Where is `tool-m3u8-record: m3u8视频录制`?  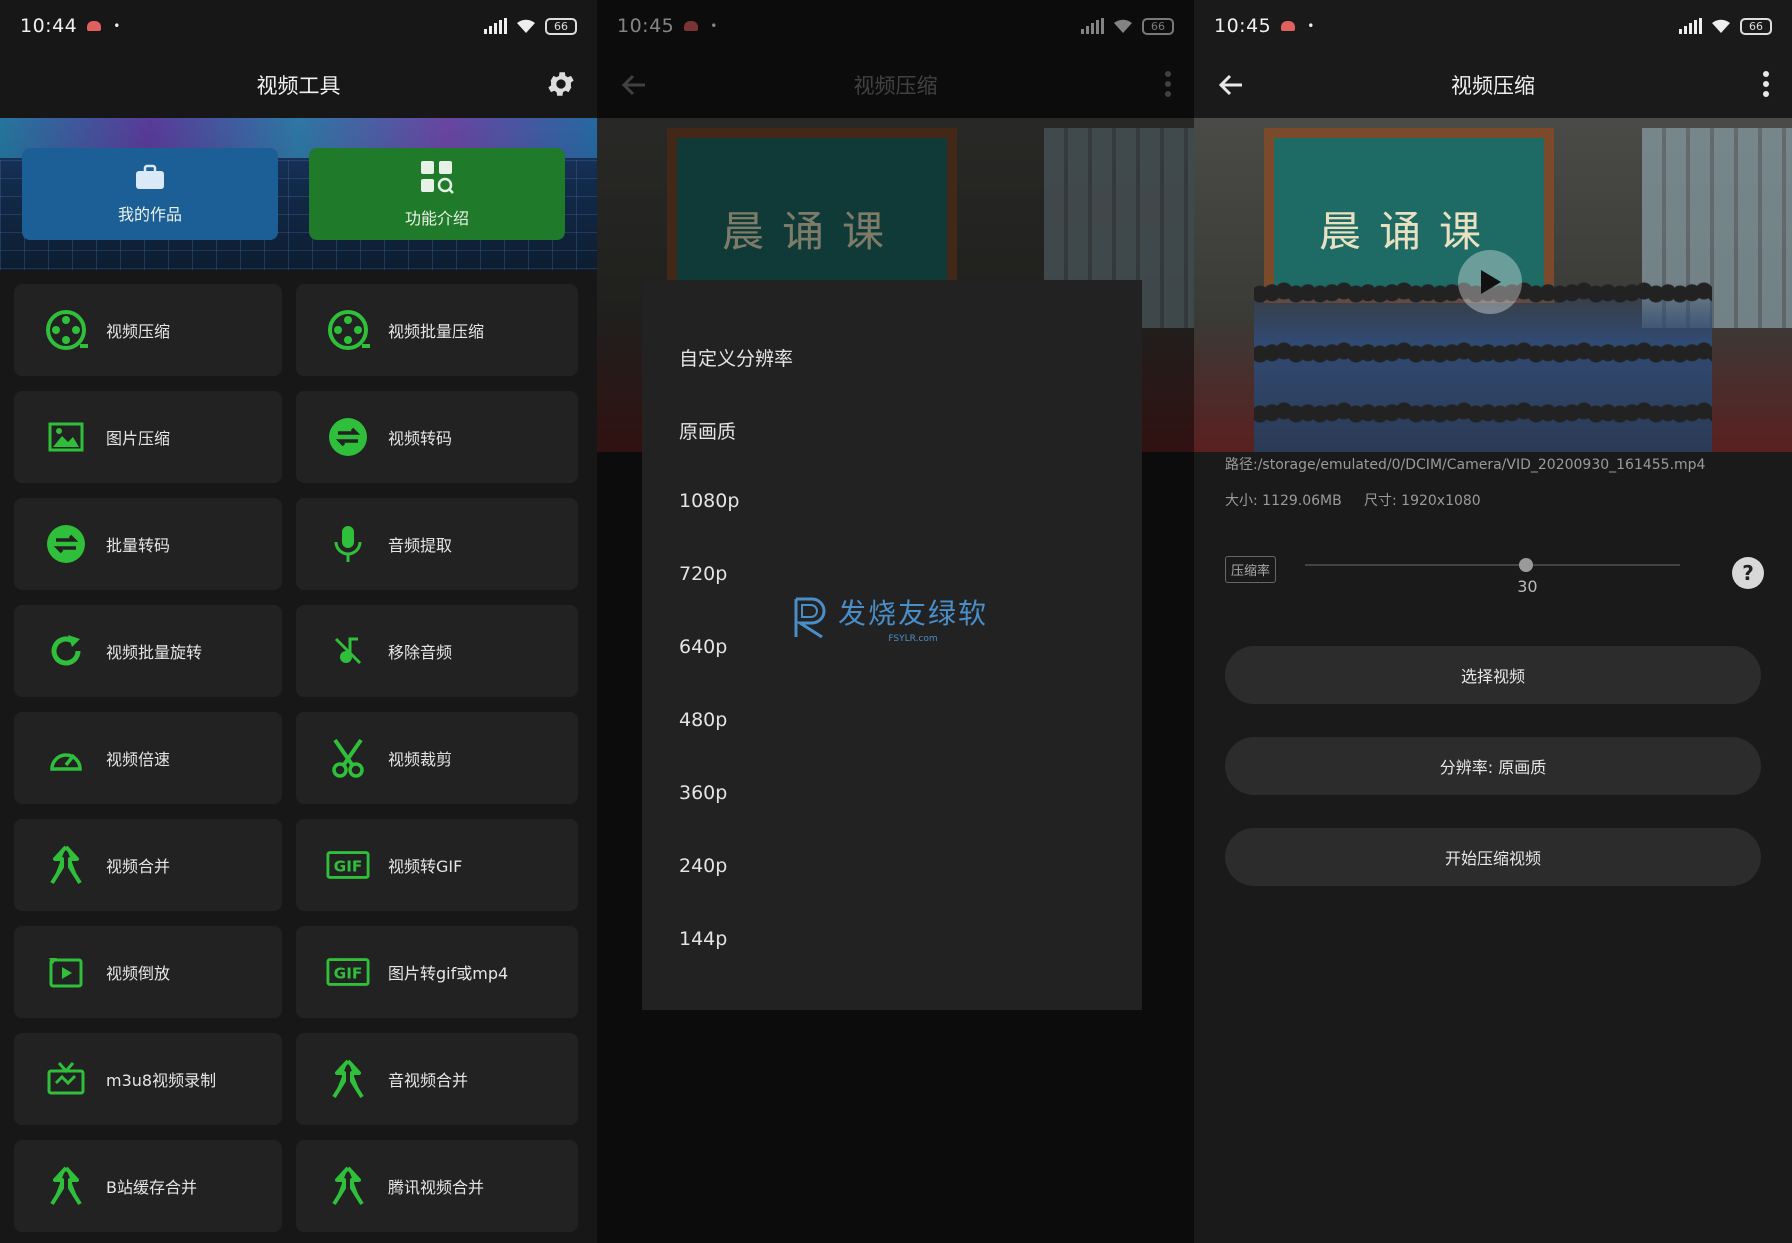 tool-m3u8-record: m3u8视频录制 is located at coordinates (148, 1079).